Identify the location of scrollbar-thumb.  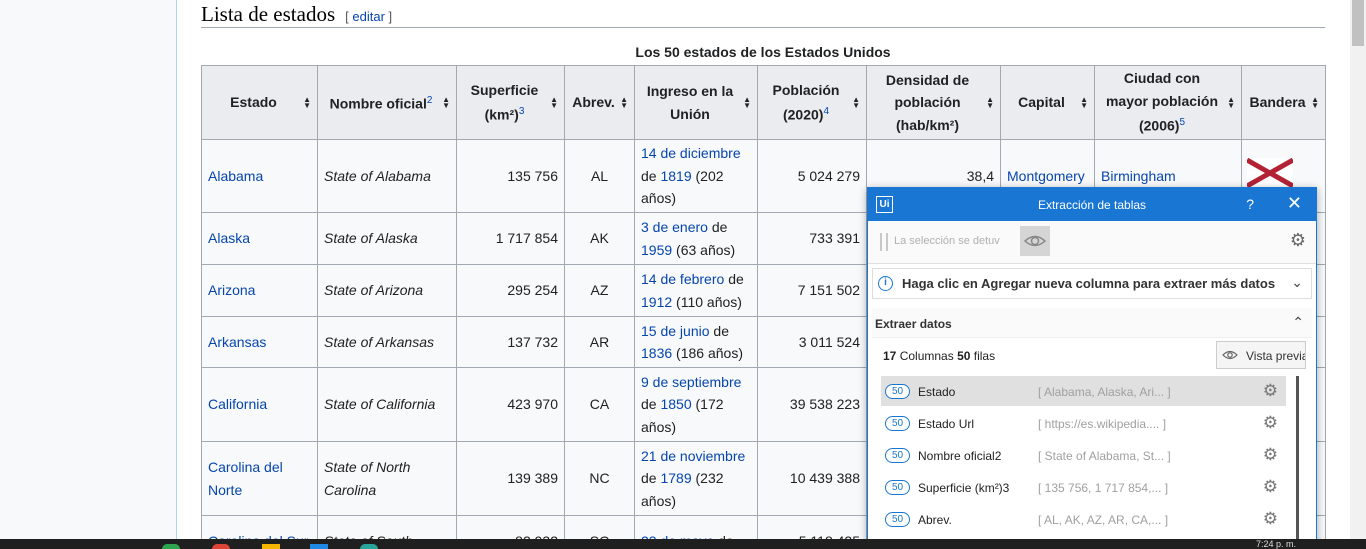
(1358, 23).